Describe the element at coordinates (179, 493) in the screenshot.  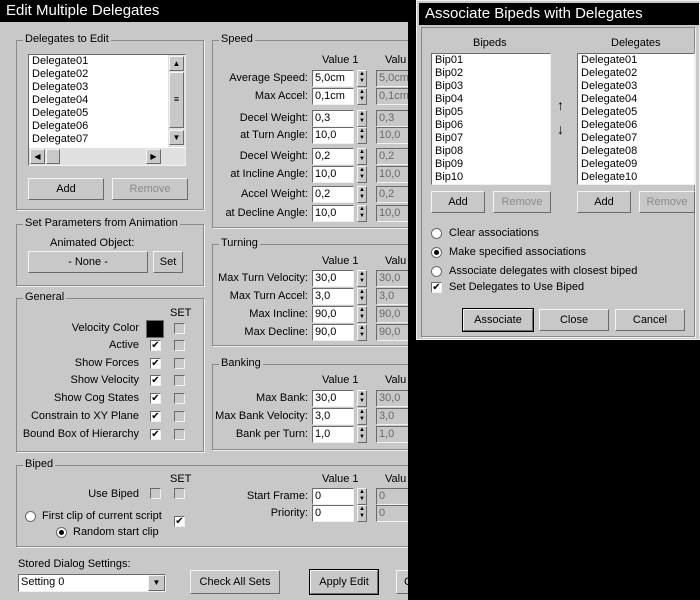
I see `use-biped-set-checkbox` at that location.